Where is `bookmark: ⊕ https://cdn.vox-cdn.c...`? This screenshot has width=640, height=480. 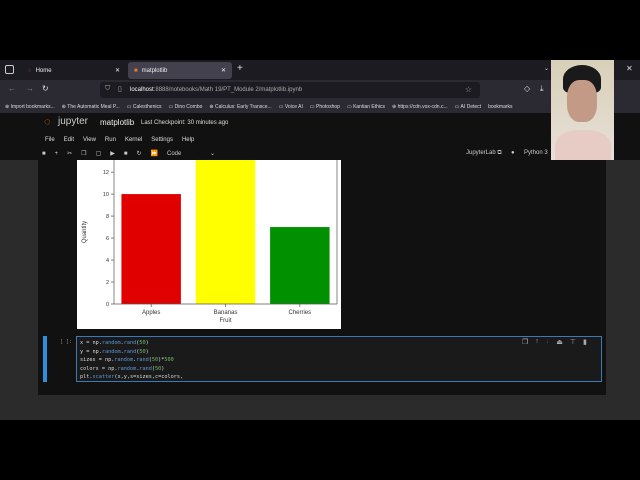 bookmark: ⊕ https://cdn.vox-cdn.c... is located at coordinates (420, 107).